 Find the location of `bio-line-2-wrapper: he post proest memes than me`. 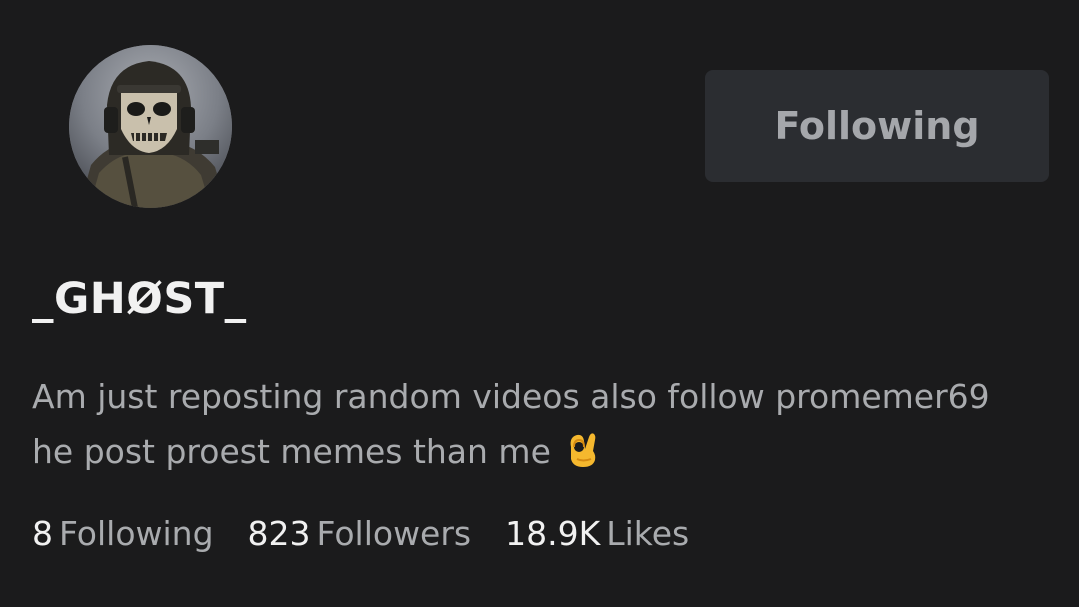

bio-line-2-wrapper: he post proest memes than me is located at coordinates (532, 451).